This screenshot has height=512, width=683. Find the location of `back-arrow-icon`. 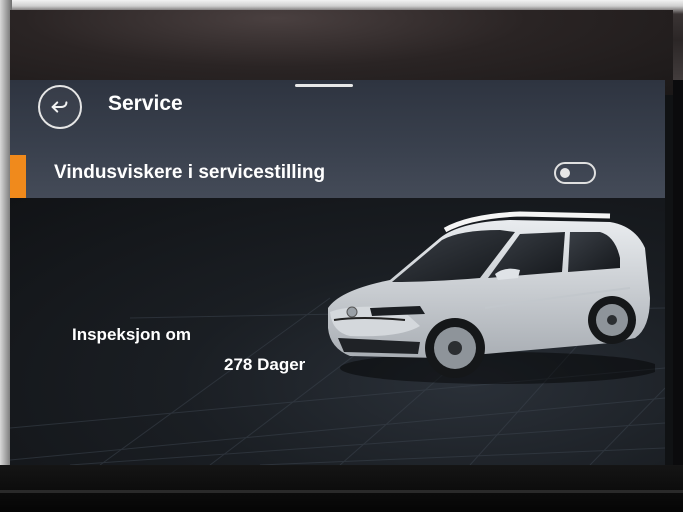

back-arrow-icon is located at coordinates (59, 107).